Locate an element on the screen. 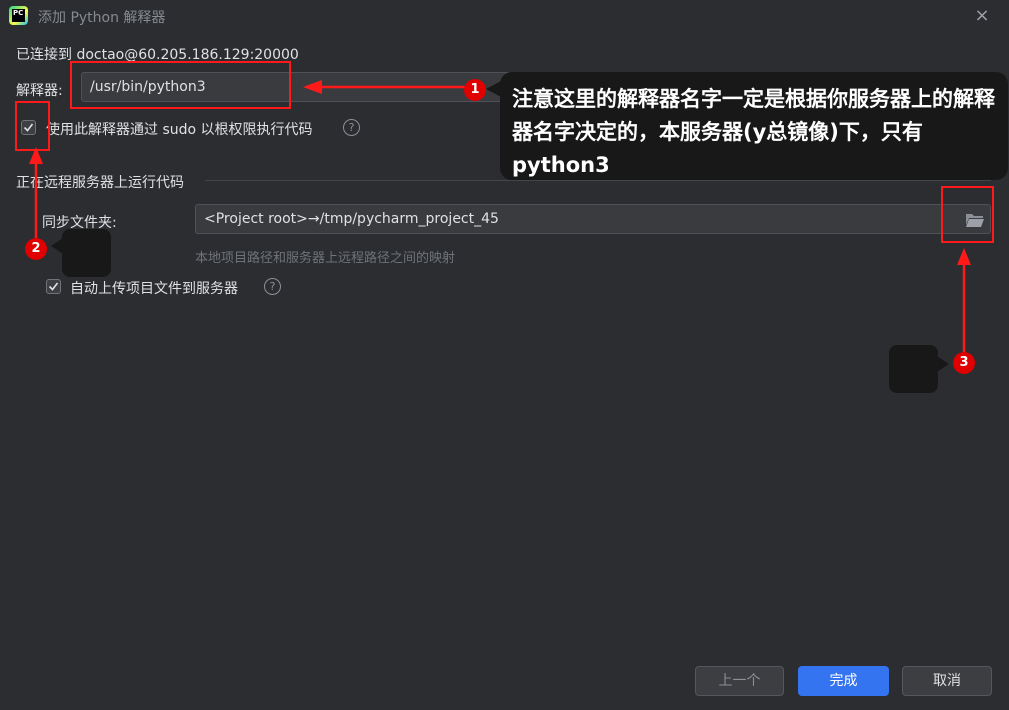 The height and width of the screenshot is (710, 1009). annotation-badge-1: 1 is located at coordinates (475, 90).